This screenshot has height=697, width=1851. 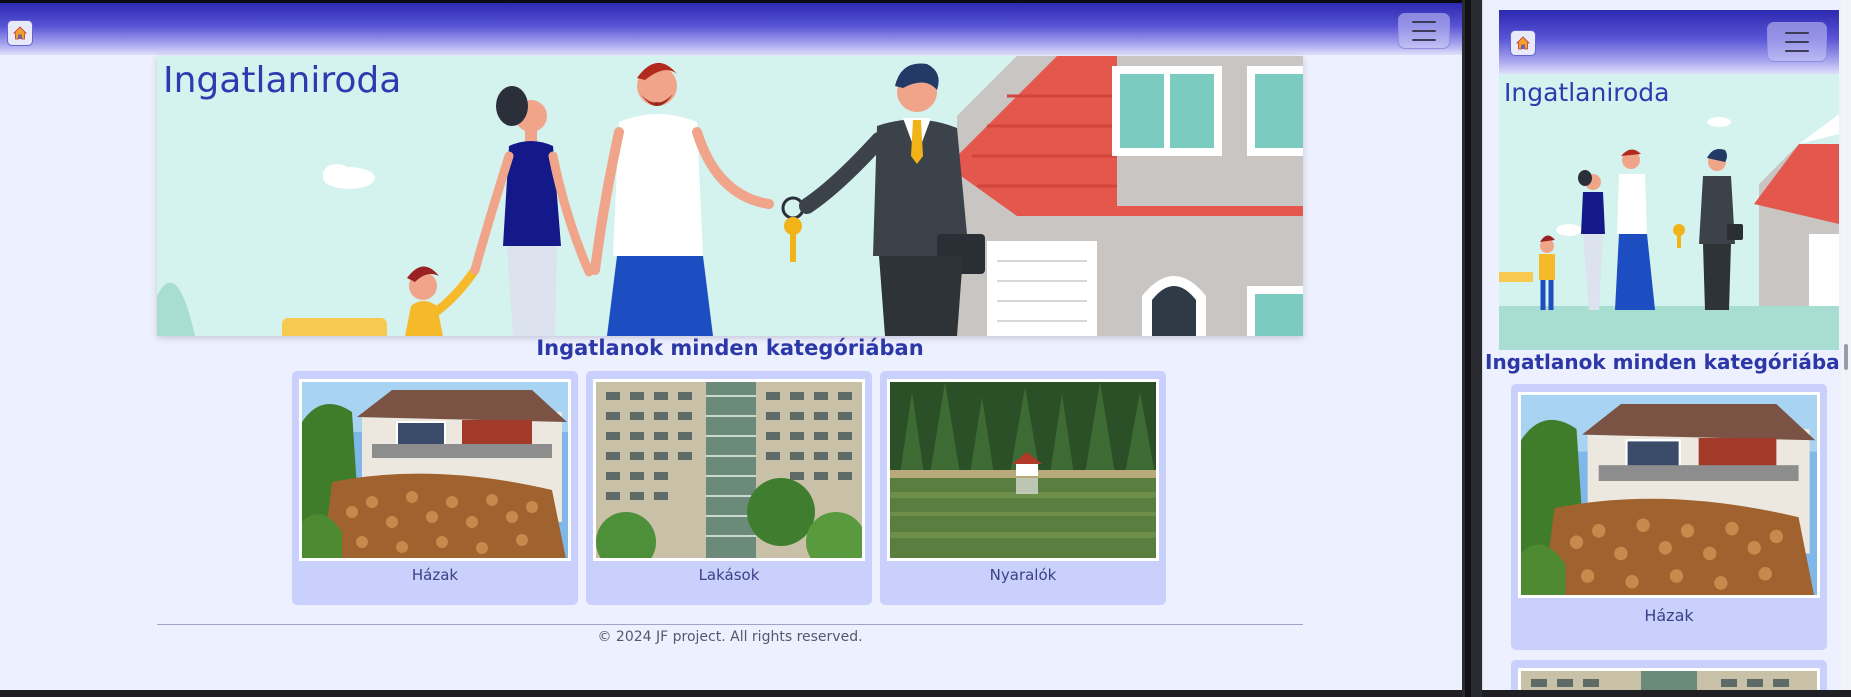 I want to click on category-label: Nyaralók, so click(x=1023, y=575).